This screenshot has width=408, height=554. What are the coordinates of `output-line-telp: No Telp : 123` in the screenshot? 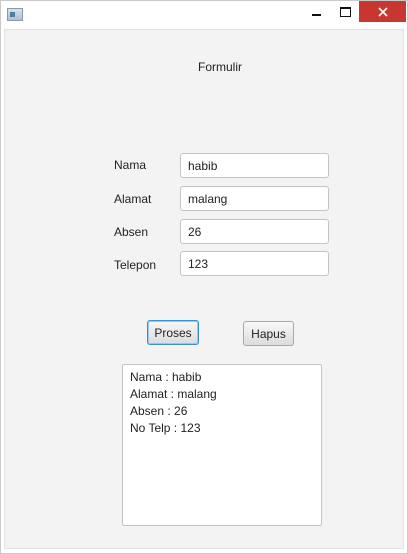 It's located at (165, 428).